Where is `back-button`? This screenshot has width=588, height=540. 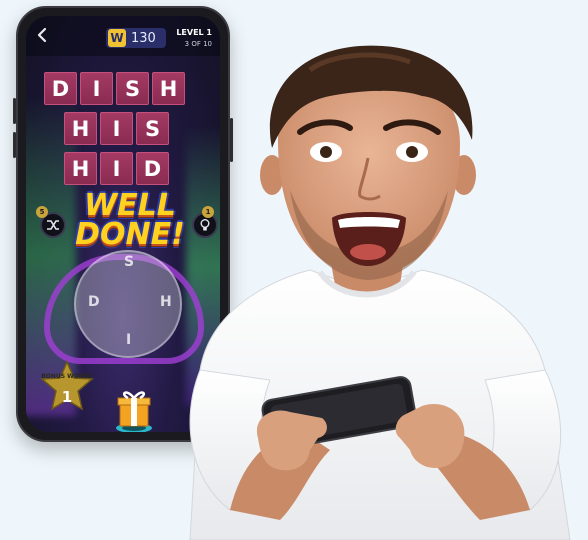
back-button is located at coordinates (42, 35).